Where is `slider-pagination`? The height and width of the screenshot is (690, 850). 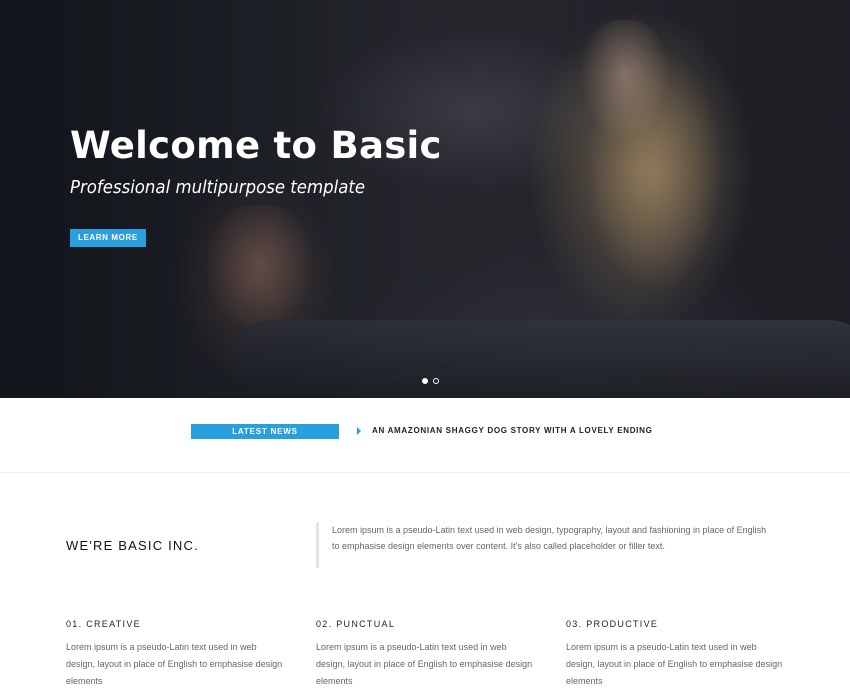
slider-pagination is located at coordinates (430, 381).